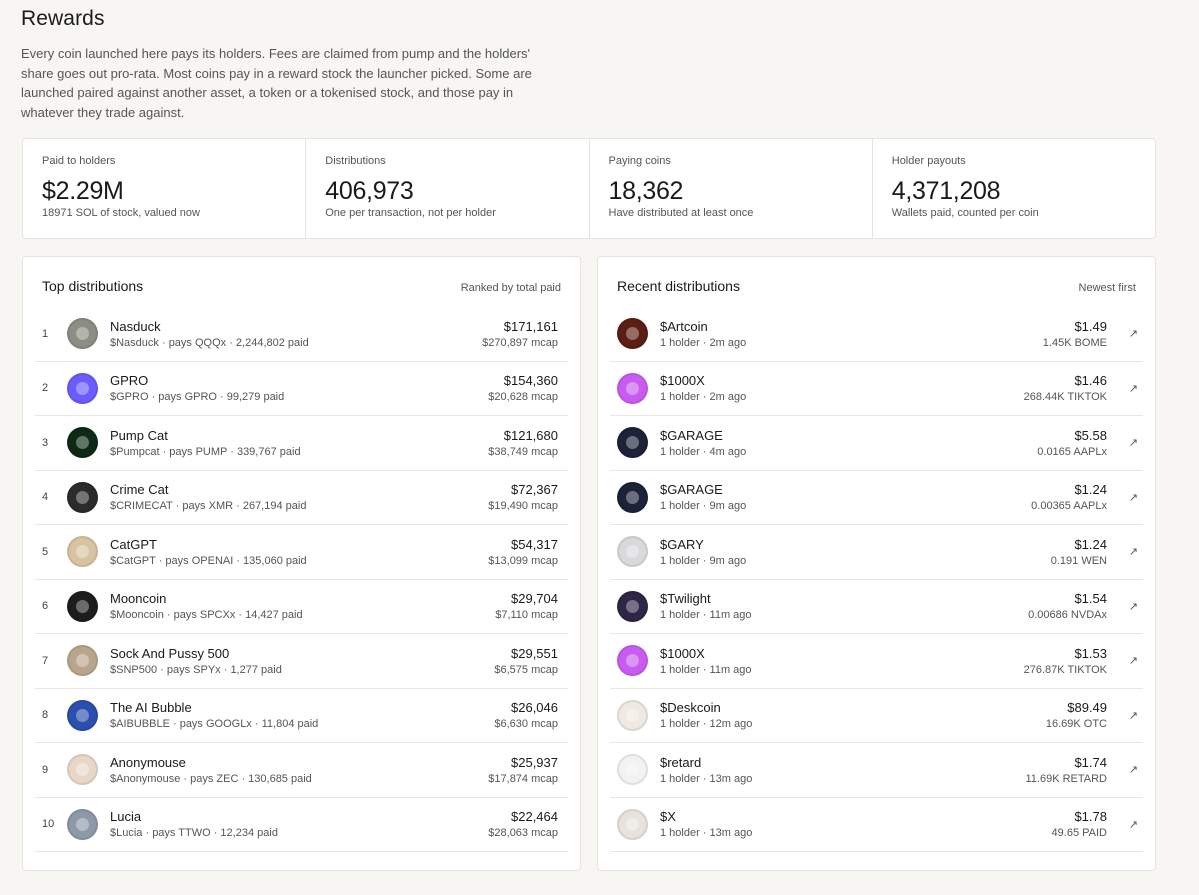 Image resolution: width=1199 pixels, height=895 pixels. Describe the element at coordinates (1074, 342) in the screenshot. I see `paid-token: 1.45K BOME` at that location.